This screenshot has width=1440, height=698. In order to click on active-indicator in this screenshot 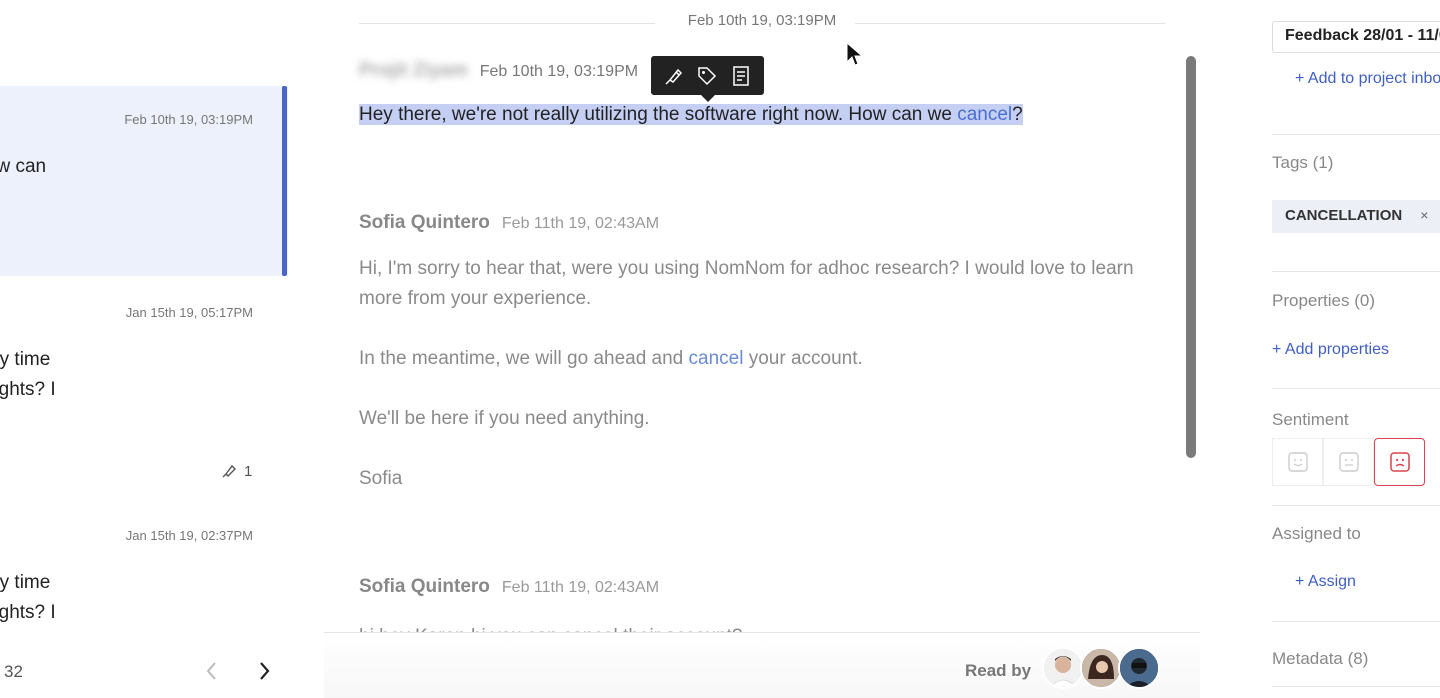, I will do `click(284, 181)`.